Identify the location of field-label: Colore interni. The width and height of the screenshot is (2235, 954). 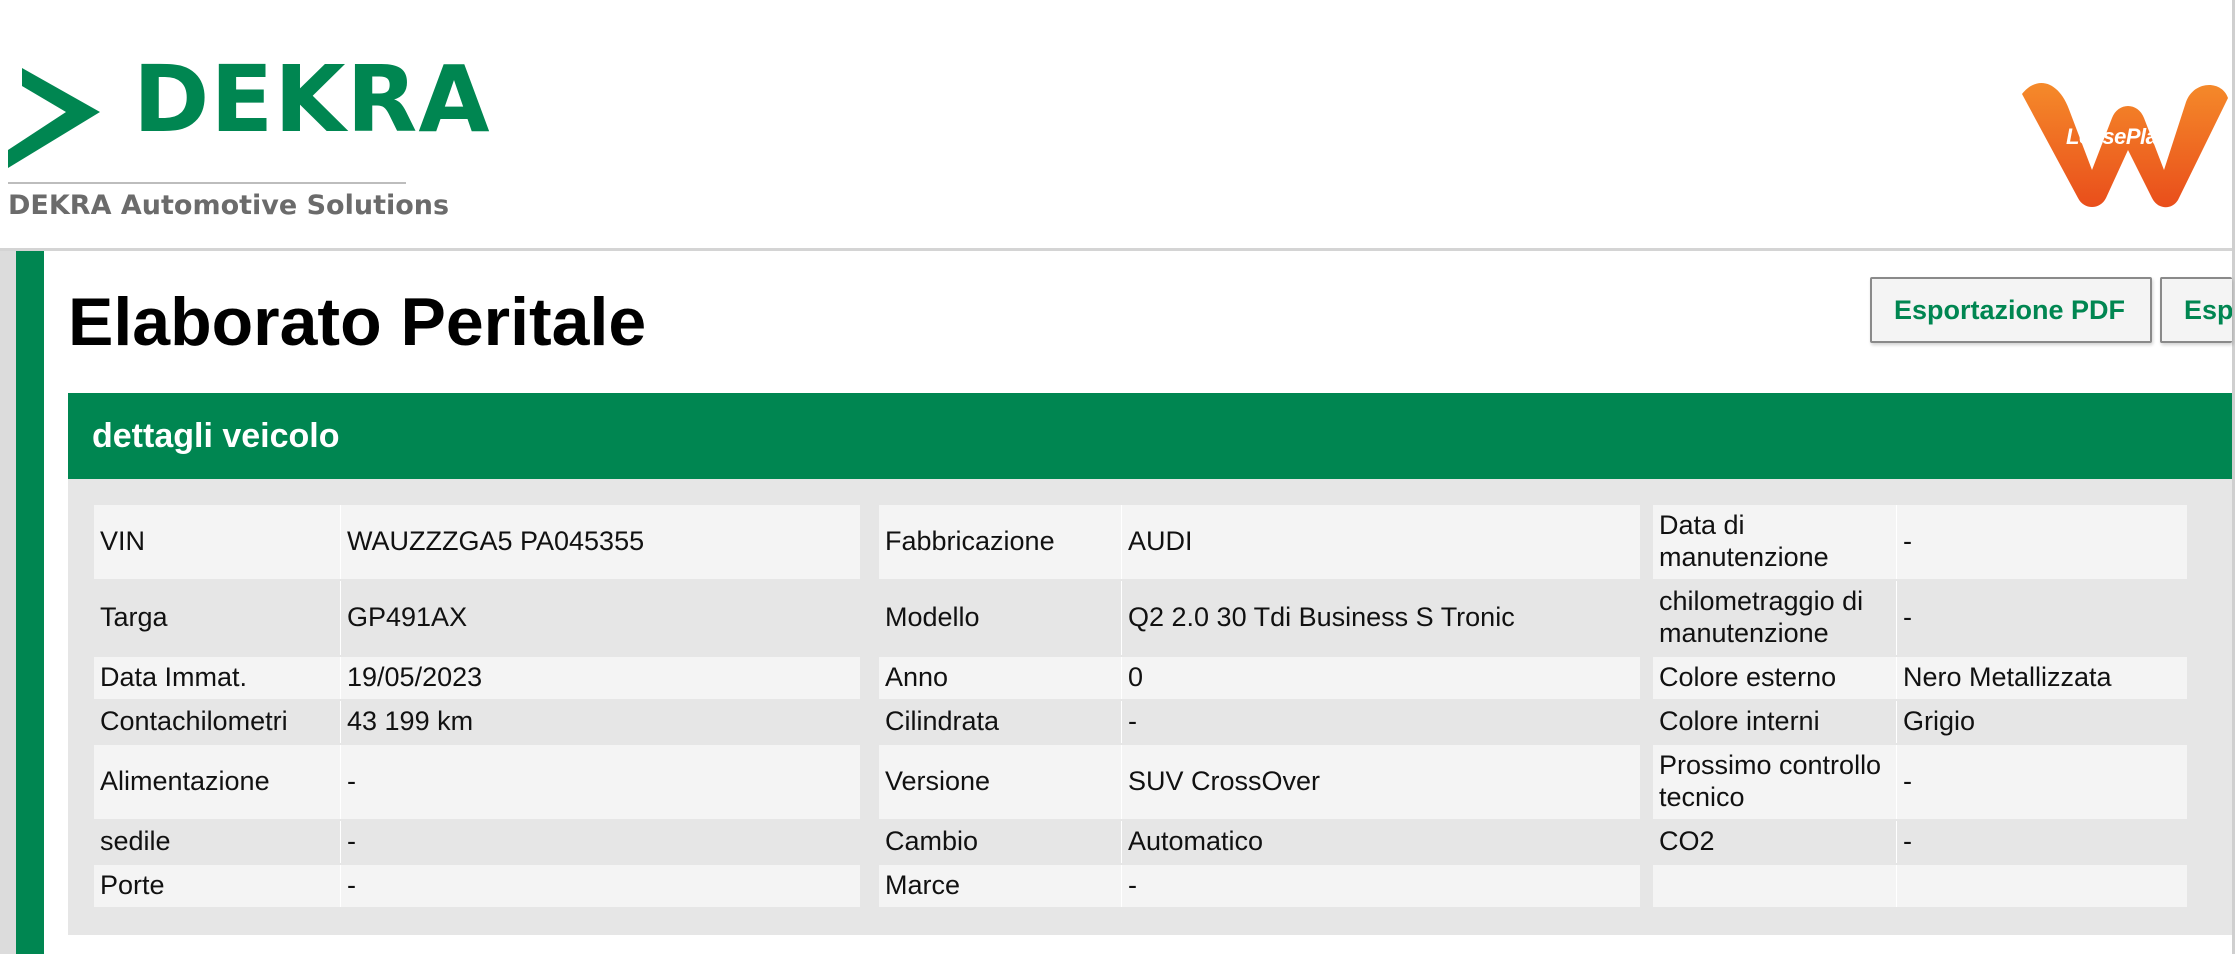
(1775, 722).